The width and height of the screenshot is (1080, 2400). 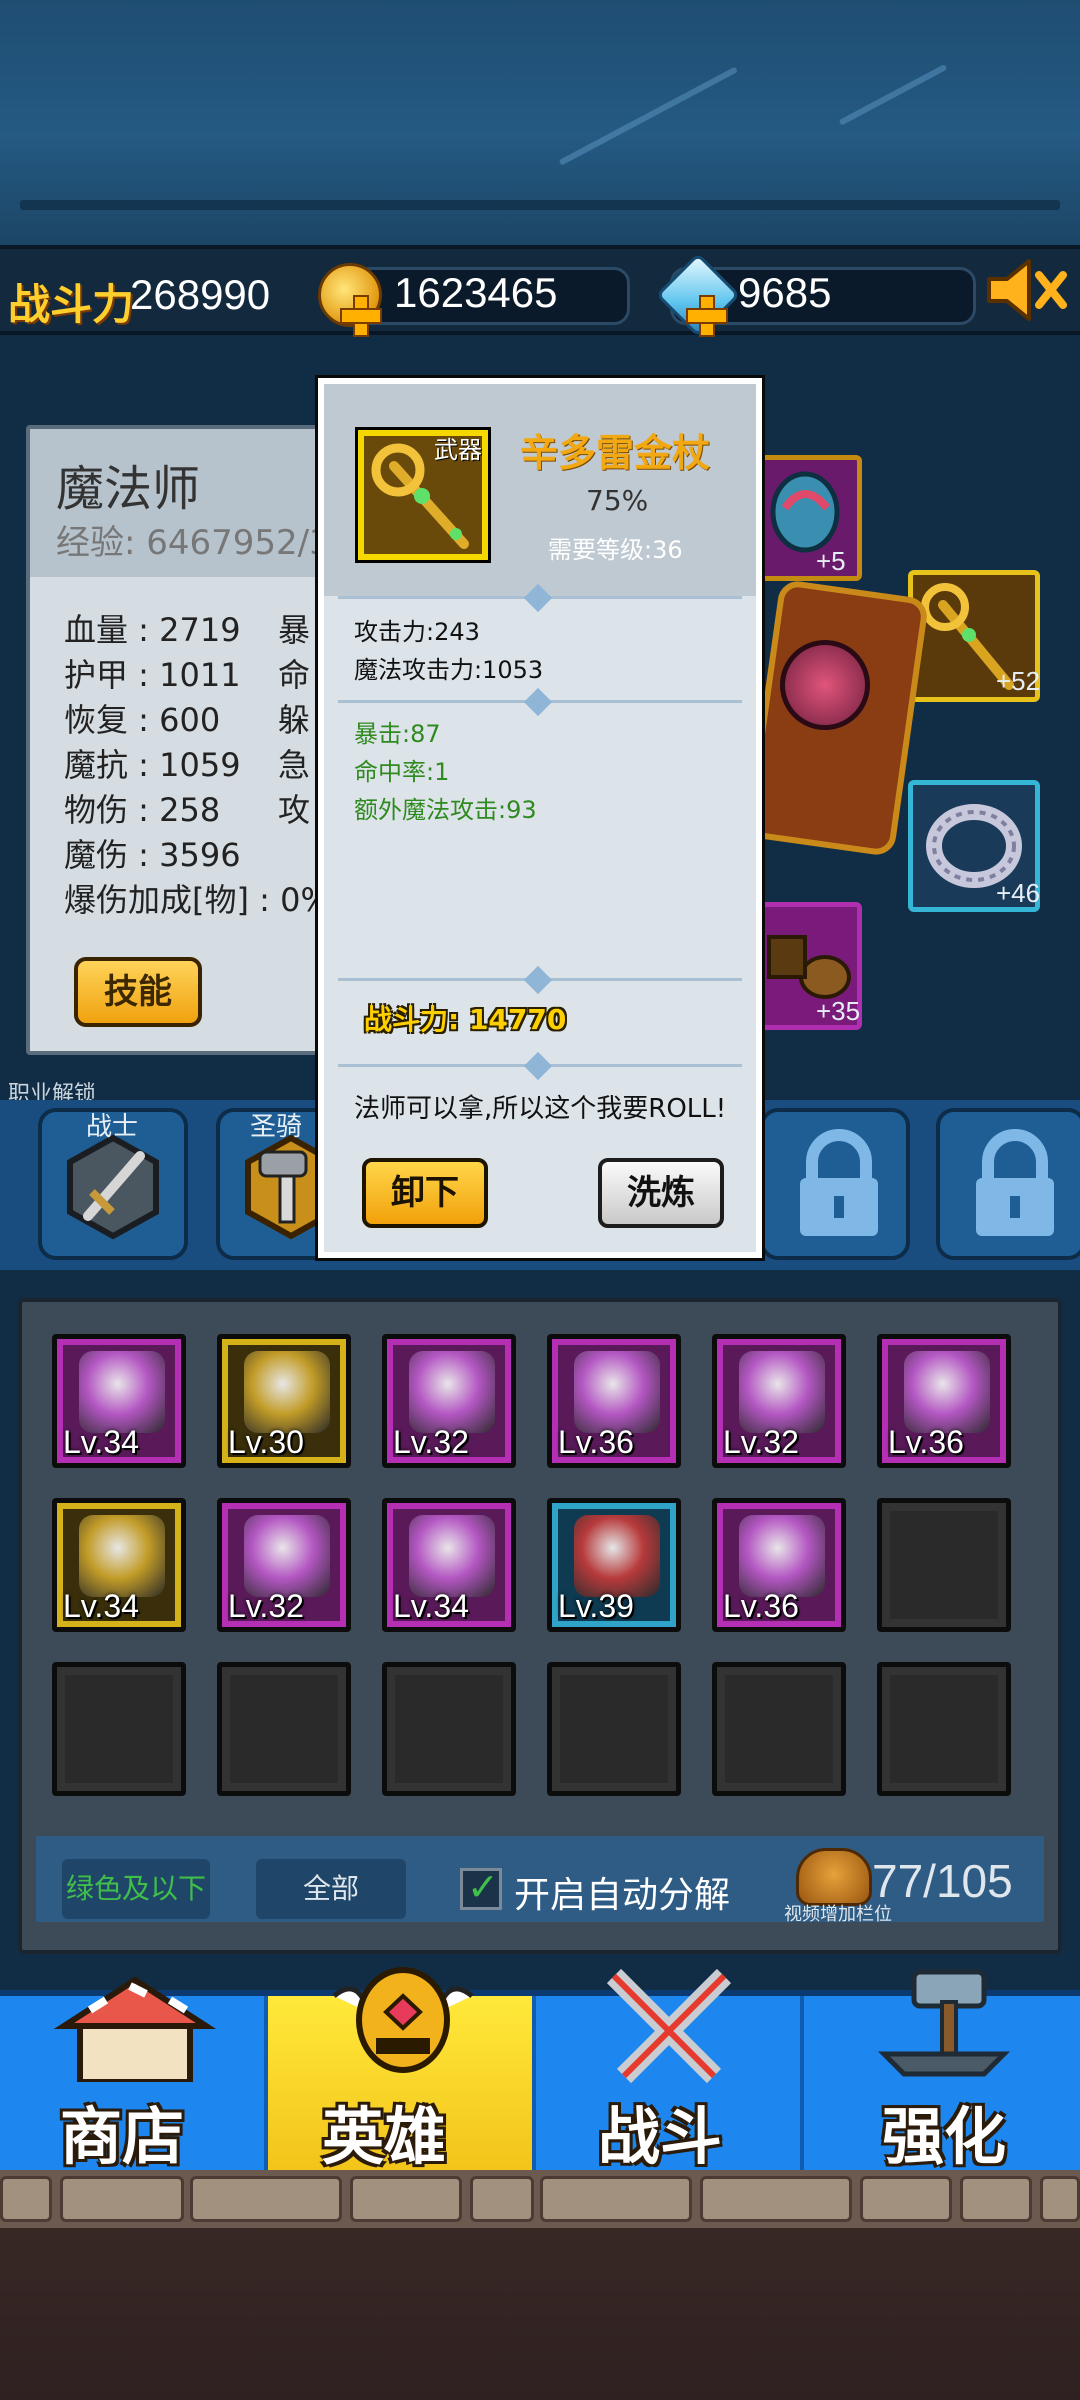 I want to click on item-level: Lv.36, so click(x=926, y=1442).